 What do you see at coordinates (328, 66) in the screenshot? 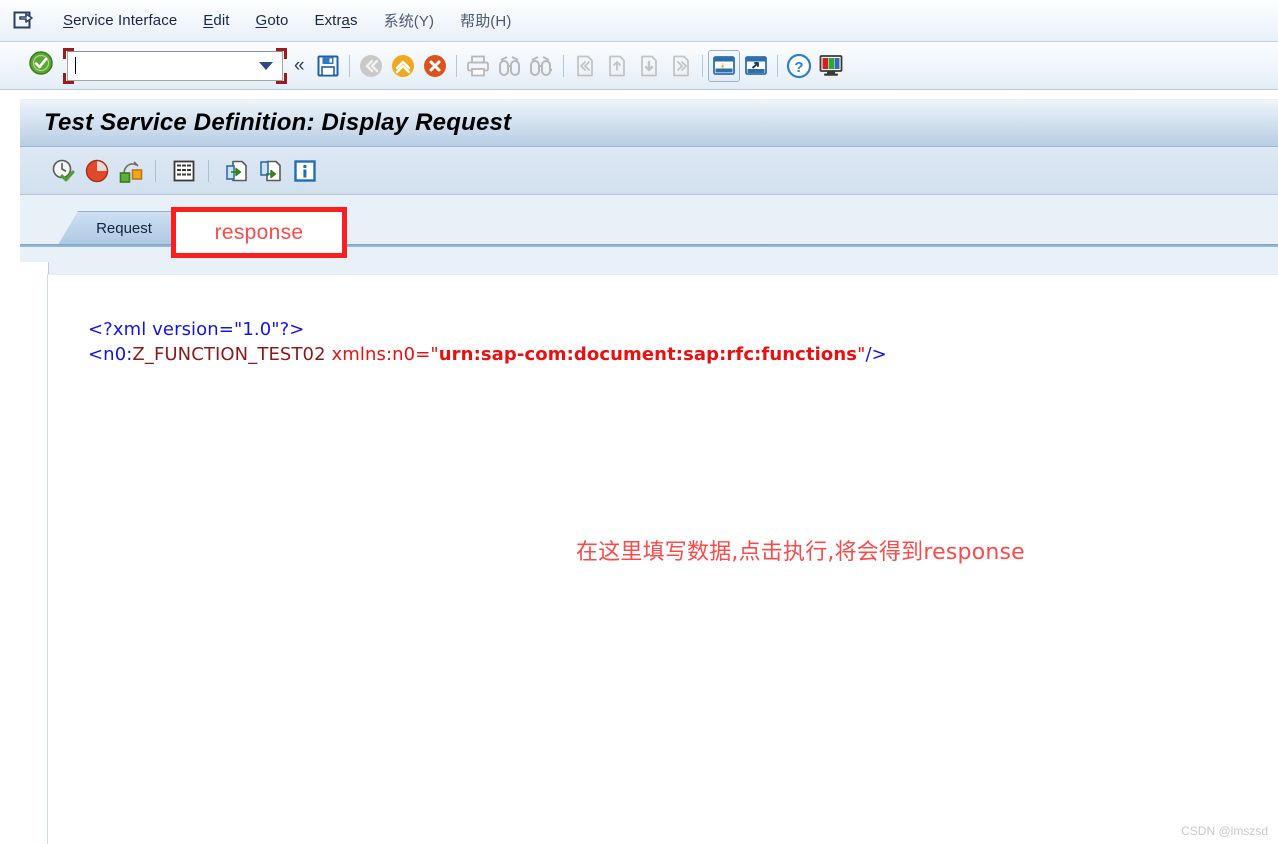
I see `save-button` at bounding box center [328, 66].